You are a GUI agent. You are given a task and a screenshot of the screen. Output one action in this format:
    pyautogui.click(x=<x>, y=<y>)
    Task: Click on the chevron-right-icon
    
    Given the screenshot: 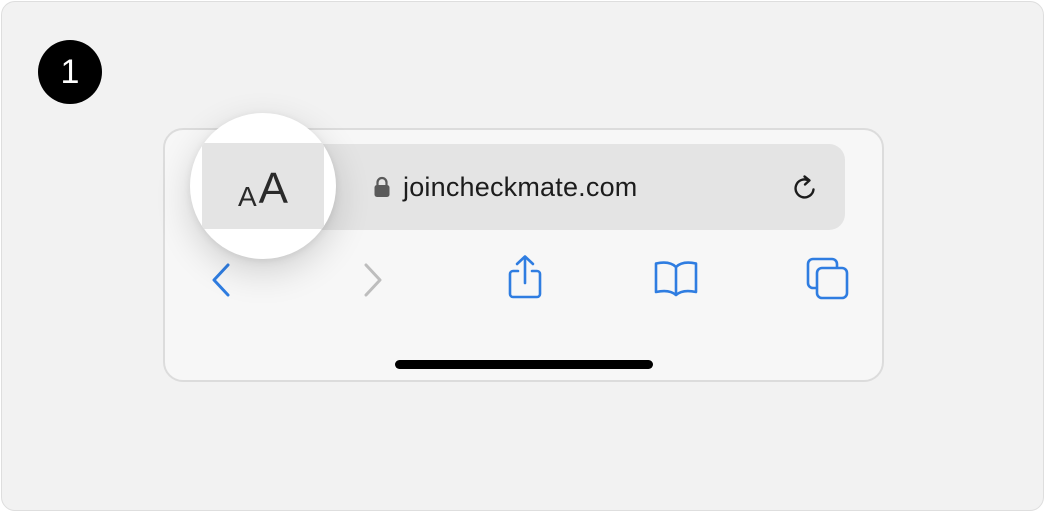 What is the action you would take?
    pyautogui.click(x=373, y=280)
    